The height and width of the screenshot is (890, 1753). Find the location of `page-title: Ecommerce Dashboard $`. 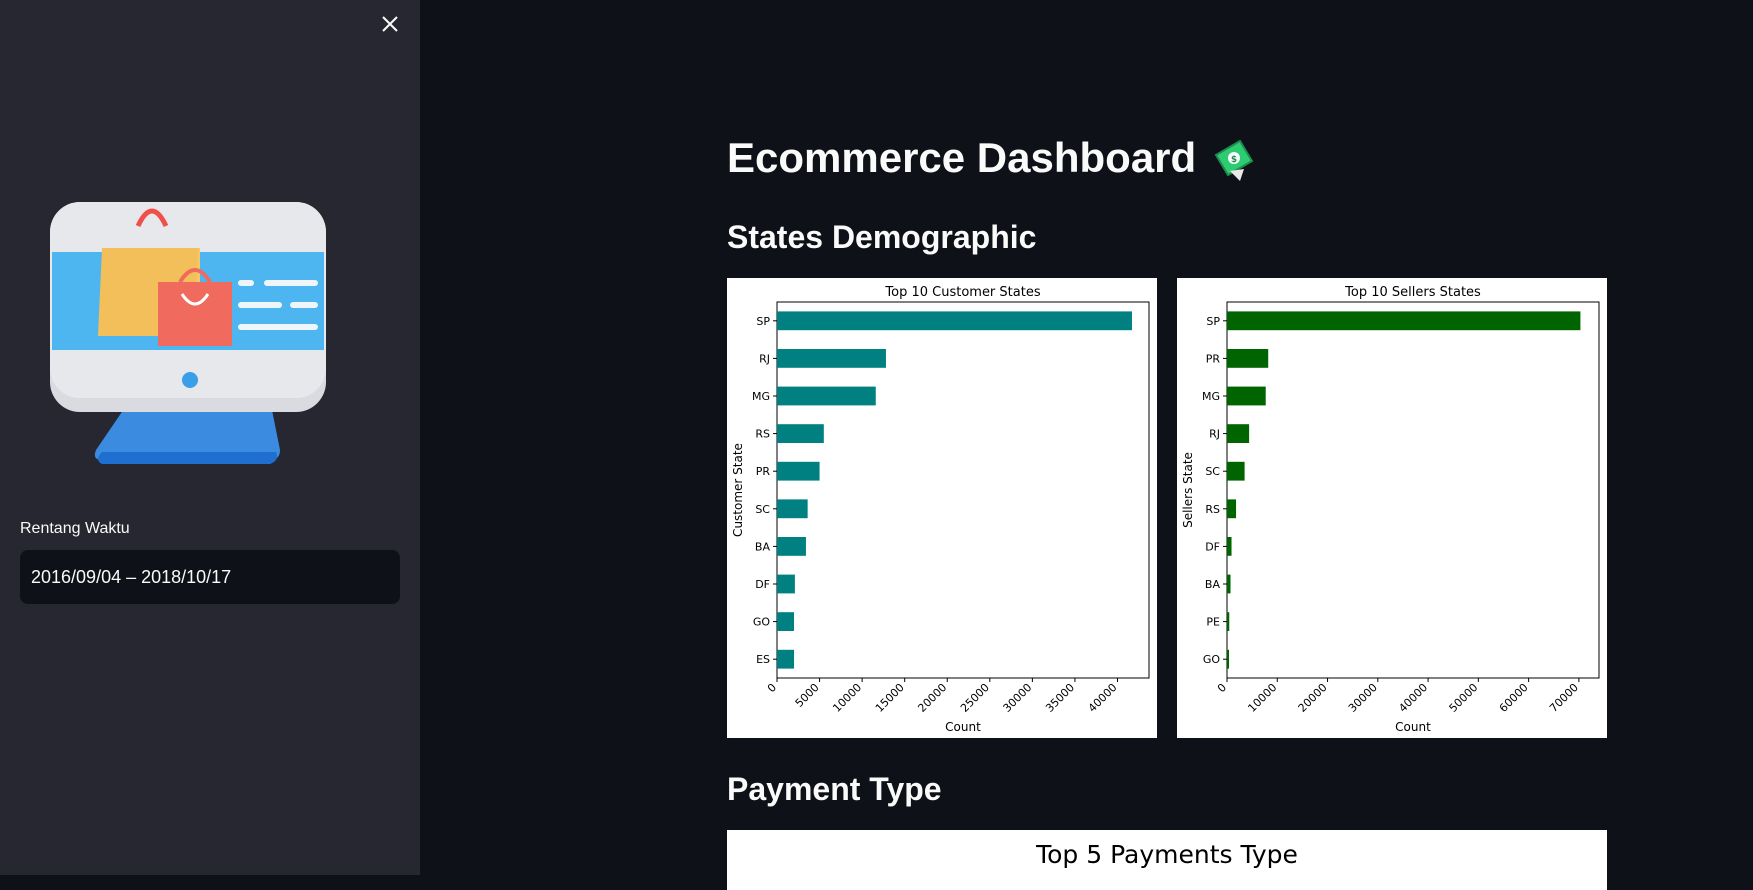

page-title: Ecommerce Dashboard $ is located at coordinates (991, 158).